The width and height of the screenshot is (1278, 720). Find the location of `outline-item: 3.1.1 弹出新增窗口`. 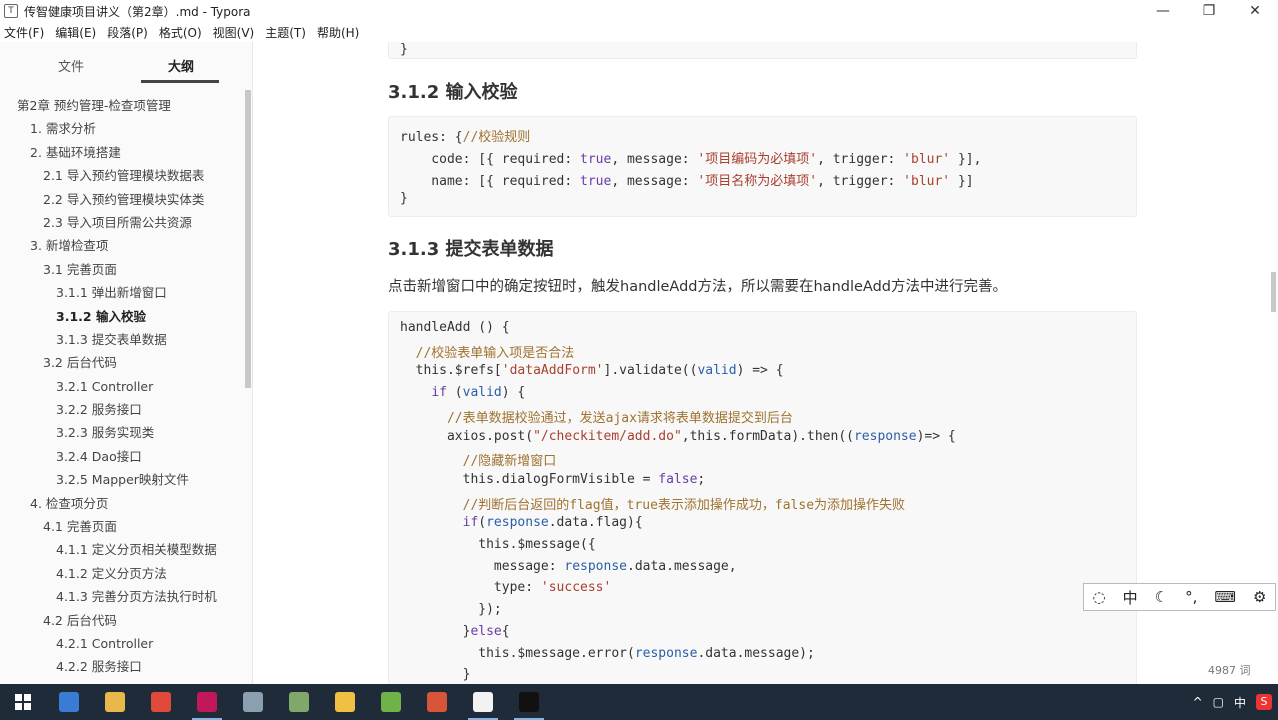

outline-item: 3.1.1 弹出新增窗口 is located at coordinates (122, 292).